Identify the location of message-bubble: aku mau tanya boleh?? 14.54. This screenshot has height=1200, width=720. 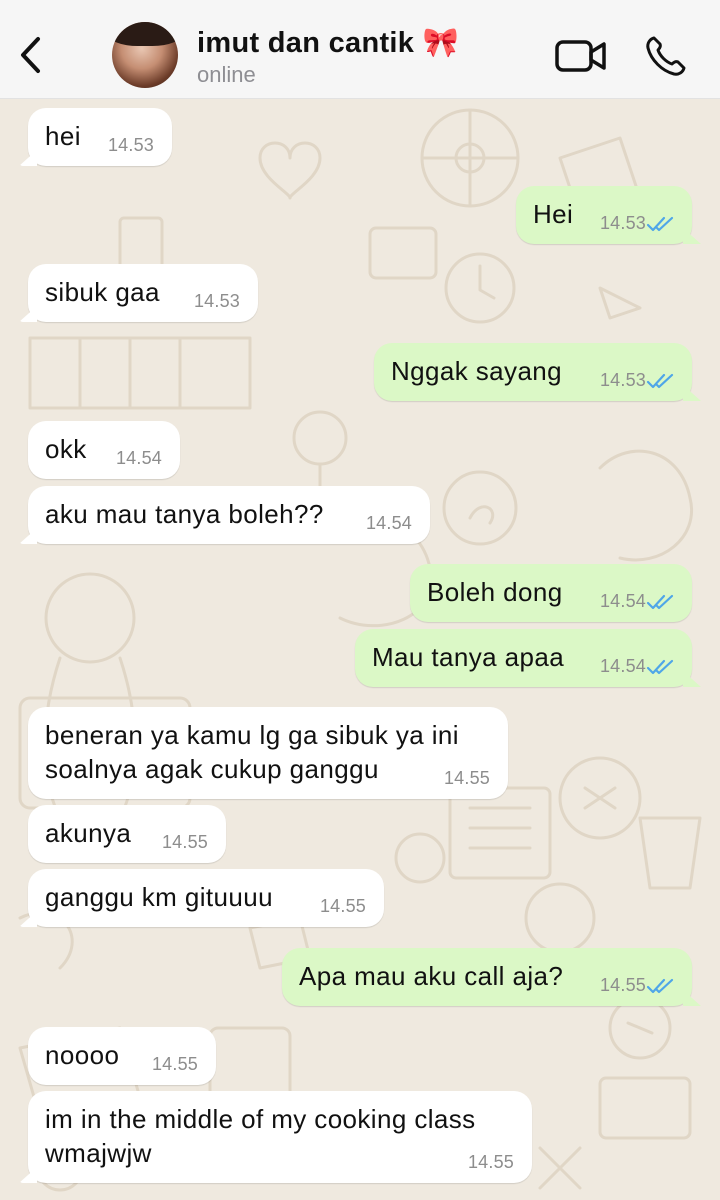
(229, 515).